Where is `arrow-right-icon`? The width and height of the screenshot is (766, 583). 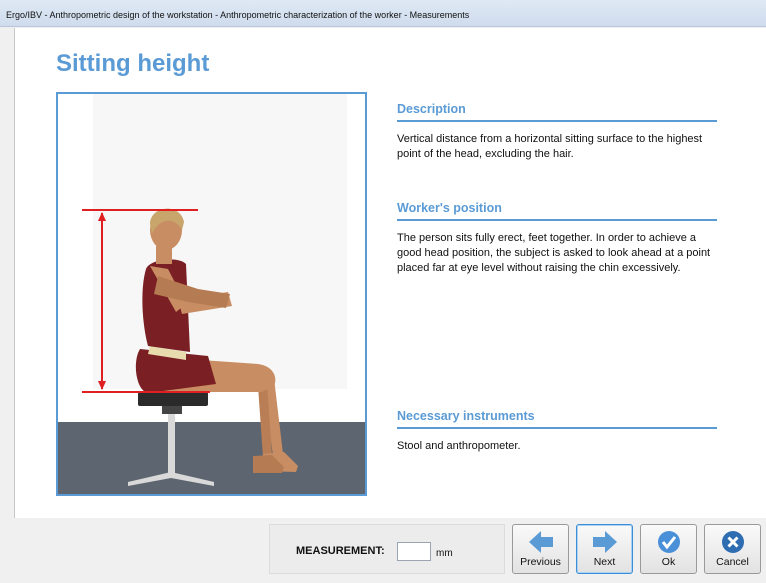 arrow-right-icon is located at coordinates (605, 543).